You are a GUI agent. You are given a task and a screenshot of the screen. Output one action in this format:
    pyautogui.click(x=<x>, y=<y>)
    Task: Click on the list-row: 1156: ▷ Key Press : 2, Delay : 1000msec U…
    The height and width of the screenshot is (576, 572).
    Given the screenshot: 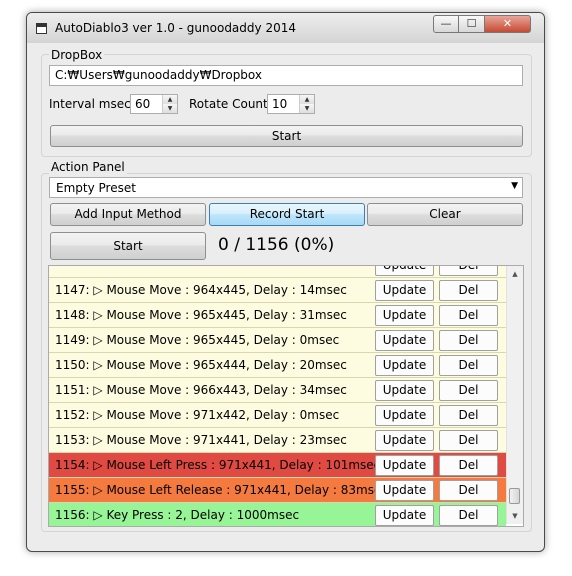 What is the action you would take?
    pyautogui.click(x=277, y=514)
    